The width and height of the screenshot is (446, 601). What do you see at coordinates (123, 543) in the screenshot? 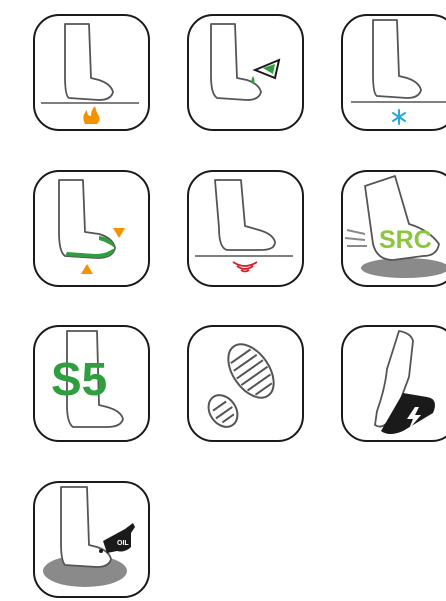
I see `oil-label: OIL` at bounding box center [123, 543].